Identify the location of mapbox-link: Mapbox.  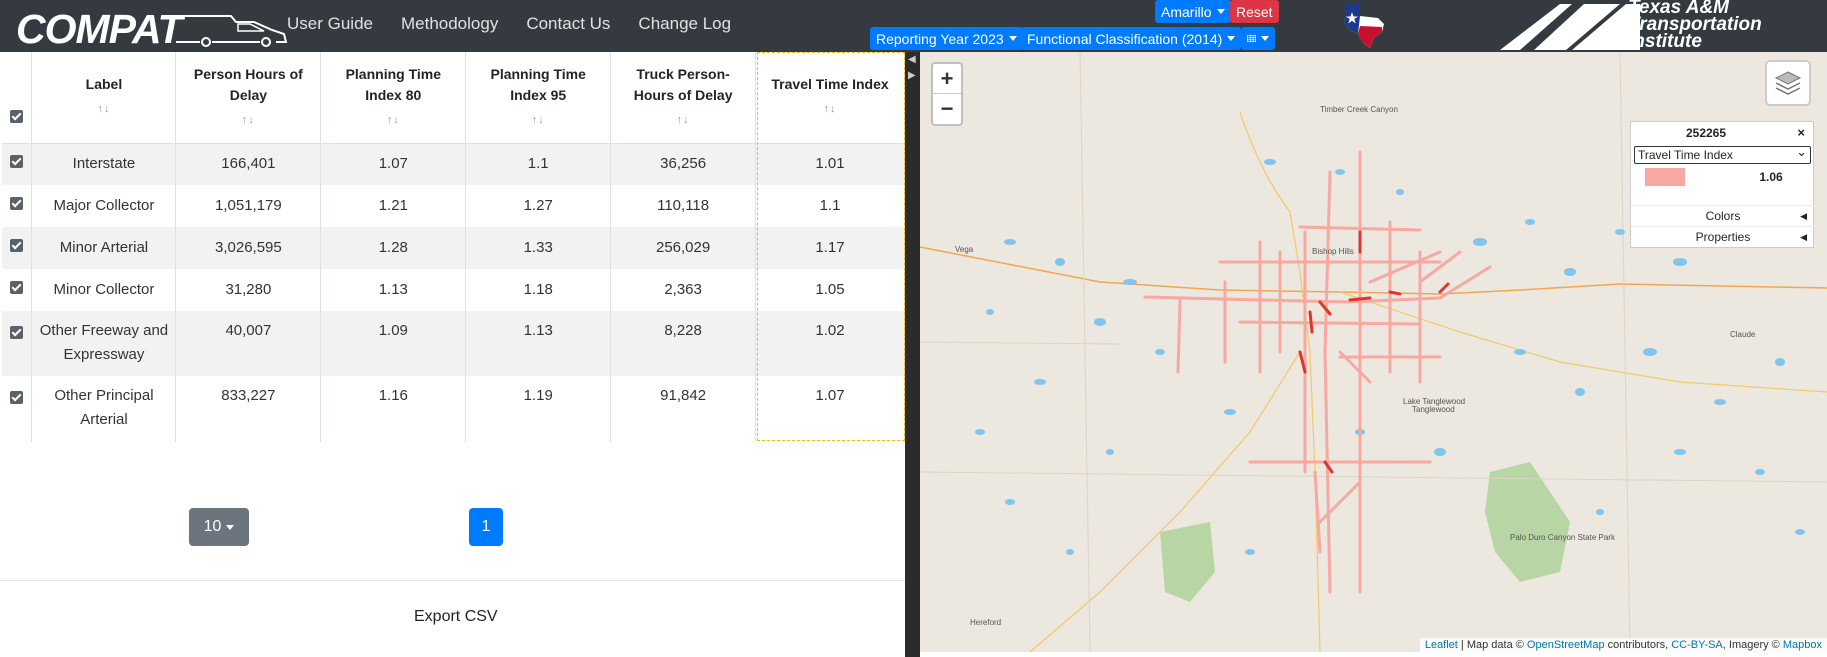
(1802, 645).